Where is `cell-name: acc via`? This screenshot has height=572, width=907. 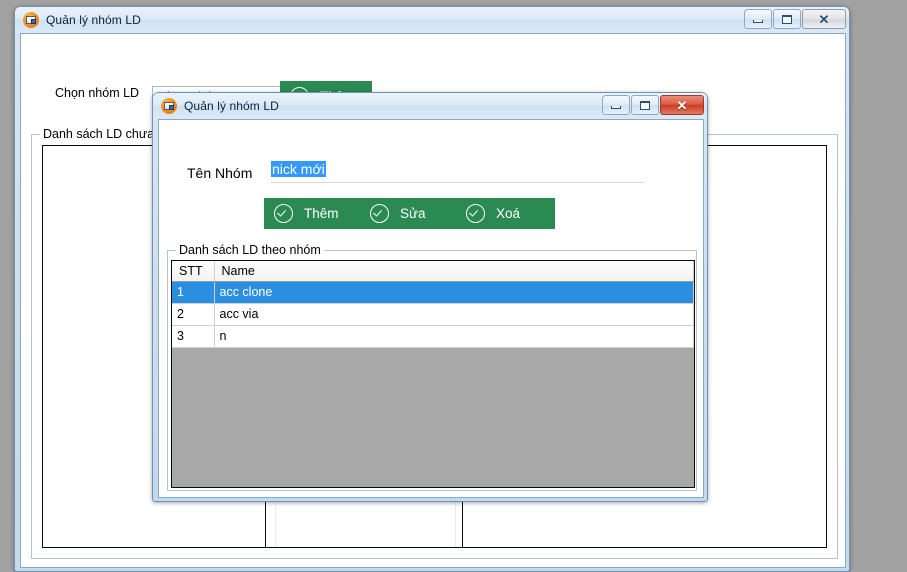 cell-name: acc via is located at coordinates (454, 314).